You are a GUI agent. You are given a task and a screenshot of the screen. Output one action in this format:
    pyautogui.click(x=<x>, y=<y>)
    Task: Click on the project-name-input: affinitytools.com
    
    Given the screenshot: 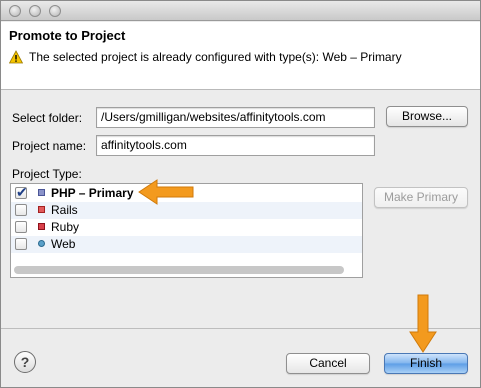 What is the action you would take?
    pyautogui.click(x=235, y=145)
    